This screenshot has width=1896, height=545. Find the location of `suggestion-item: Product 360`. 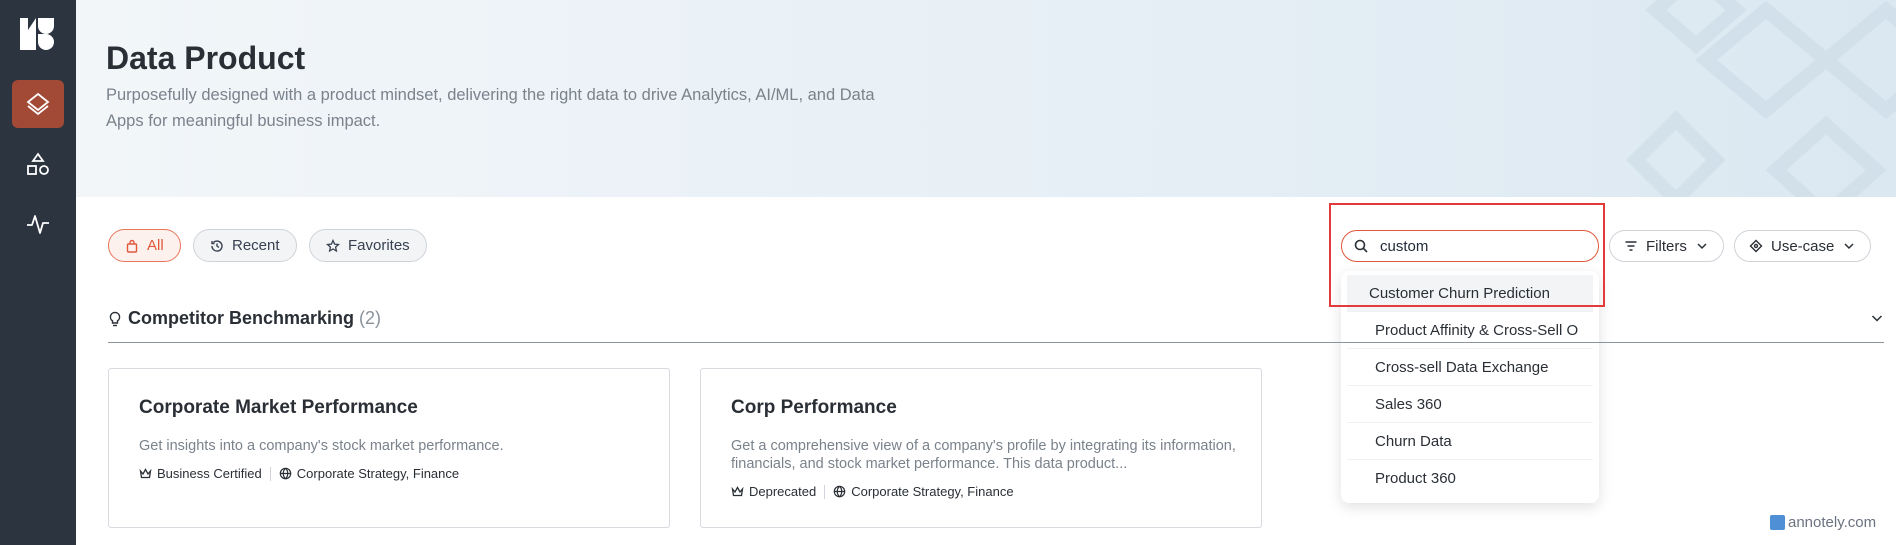

suggestion-item: Product 360 is located at coordinates (1470, 478).